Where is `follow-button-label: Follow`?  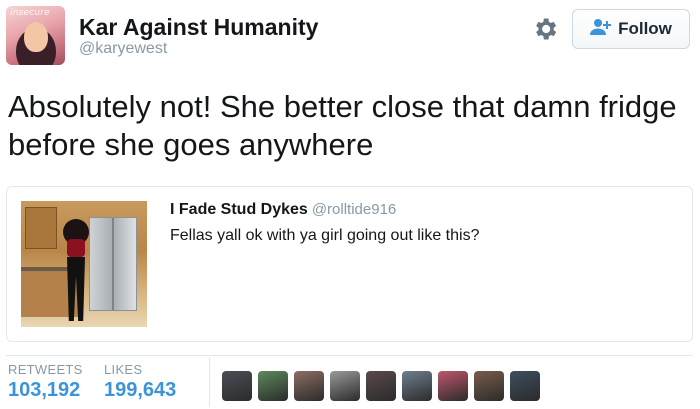
follow-button-label: Follow is located at coordinates (645, 28).